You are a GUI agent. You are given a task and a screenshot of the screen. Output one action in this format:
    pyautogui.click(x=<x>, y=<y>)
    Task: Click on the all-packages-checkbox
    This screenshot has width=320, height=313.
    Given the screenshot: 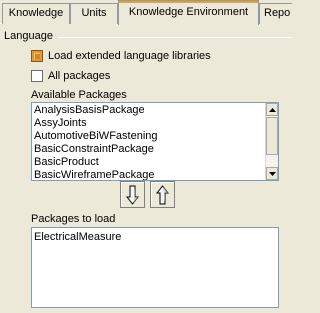 What is the action you would take?
    pyautogui.click(x=37, y=76)
    